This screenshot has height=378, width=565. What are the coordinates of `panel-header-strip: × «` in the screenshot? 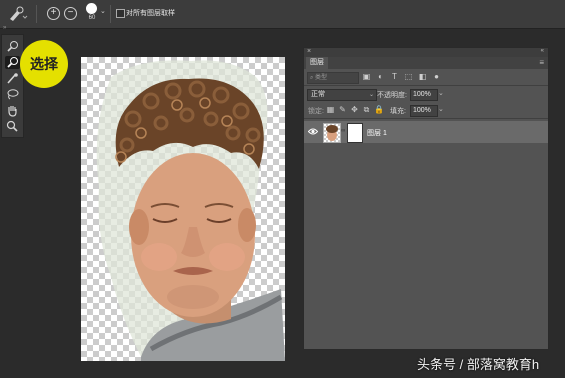 It's located at (426, 52).